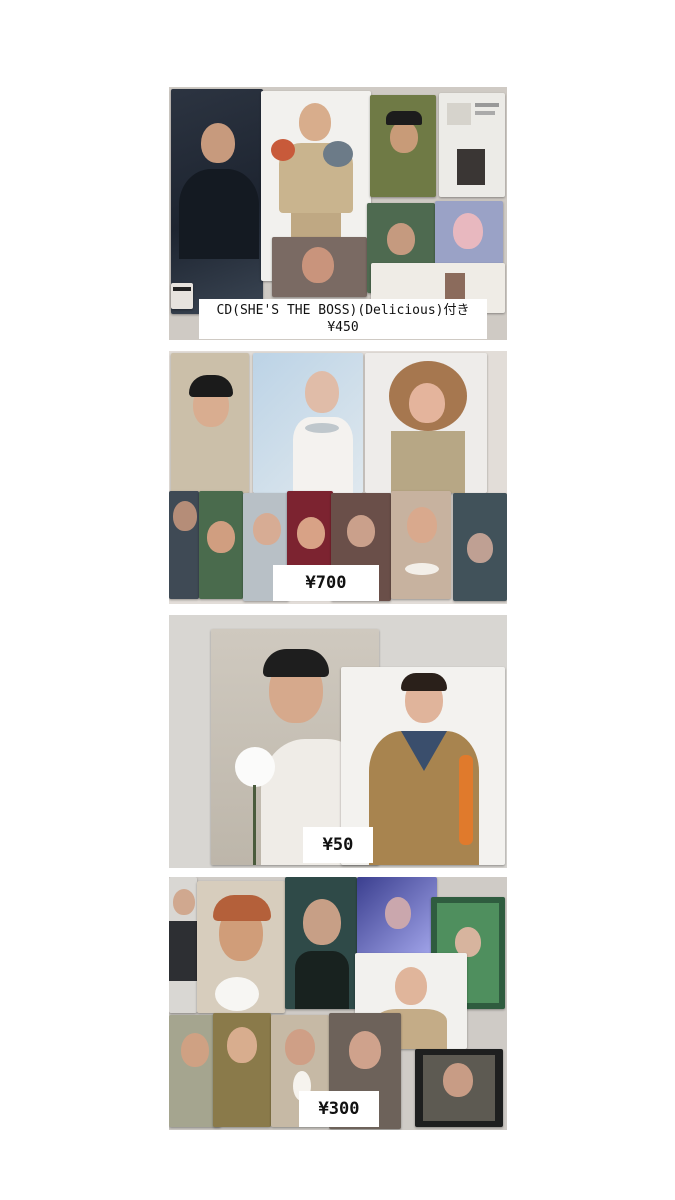 This screenshot has height=1200, width=675. Describe the element at coordinates (338, 741) in the screenshot. I see `photo-panel-3: ¥50` at that location.